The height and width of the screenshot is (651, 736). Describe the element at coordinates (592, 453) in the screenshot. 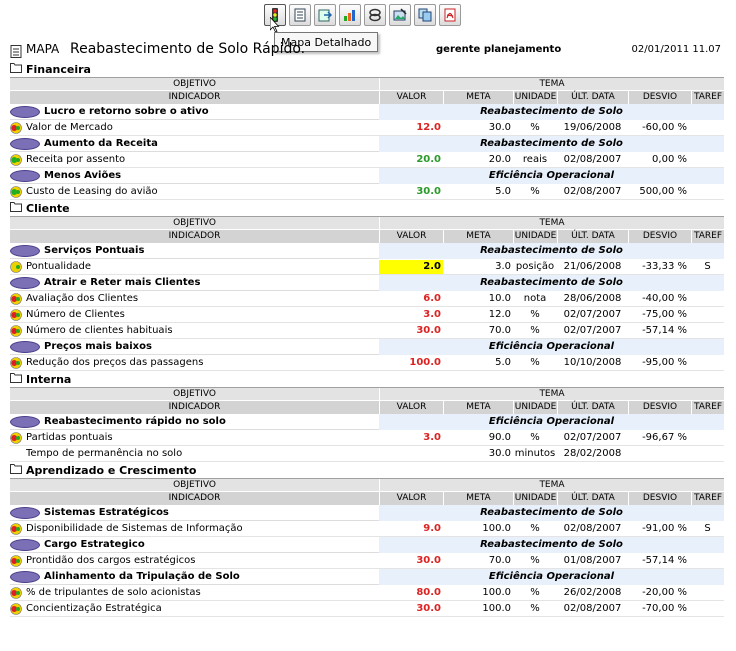

I see `indicator-data: 28/02/2008` at that location.